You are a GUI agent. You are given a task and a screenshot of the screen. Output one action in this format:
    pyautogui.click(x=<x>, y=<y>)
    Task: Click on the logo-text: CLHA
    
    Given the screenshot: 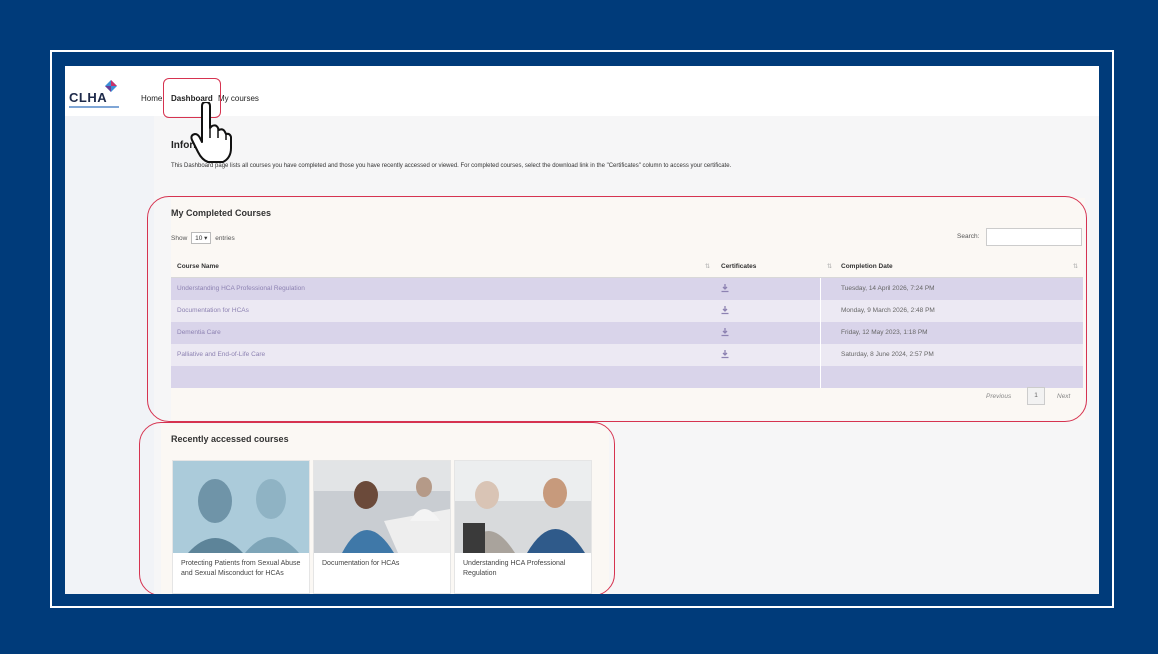 What is the action you would take?
    pyautogui.click(x=88, y=97)
    